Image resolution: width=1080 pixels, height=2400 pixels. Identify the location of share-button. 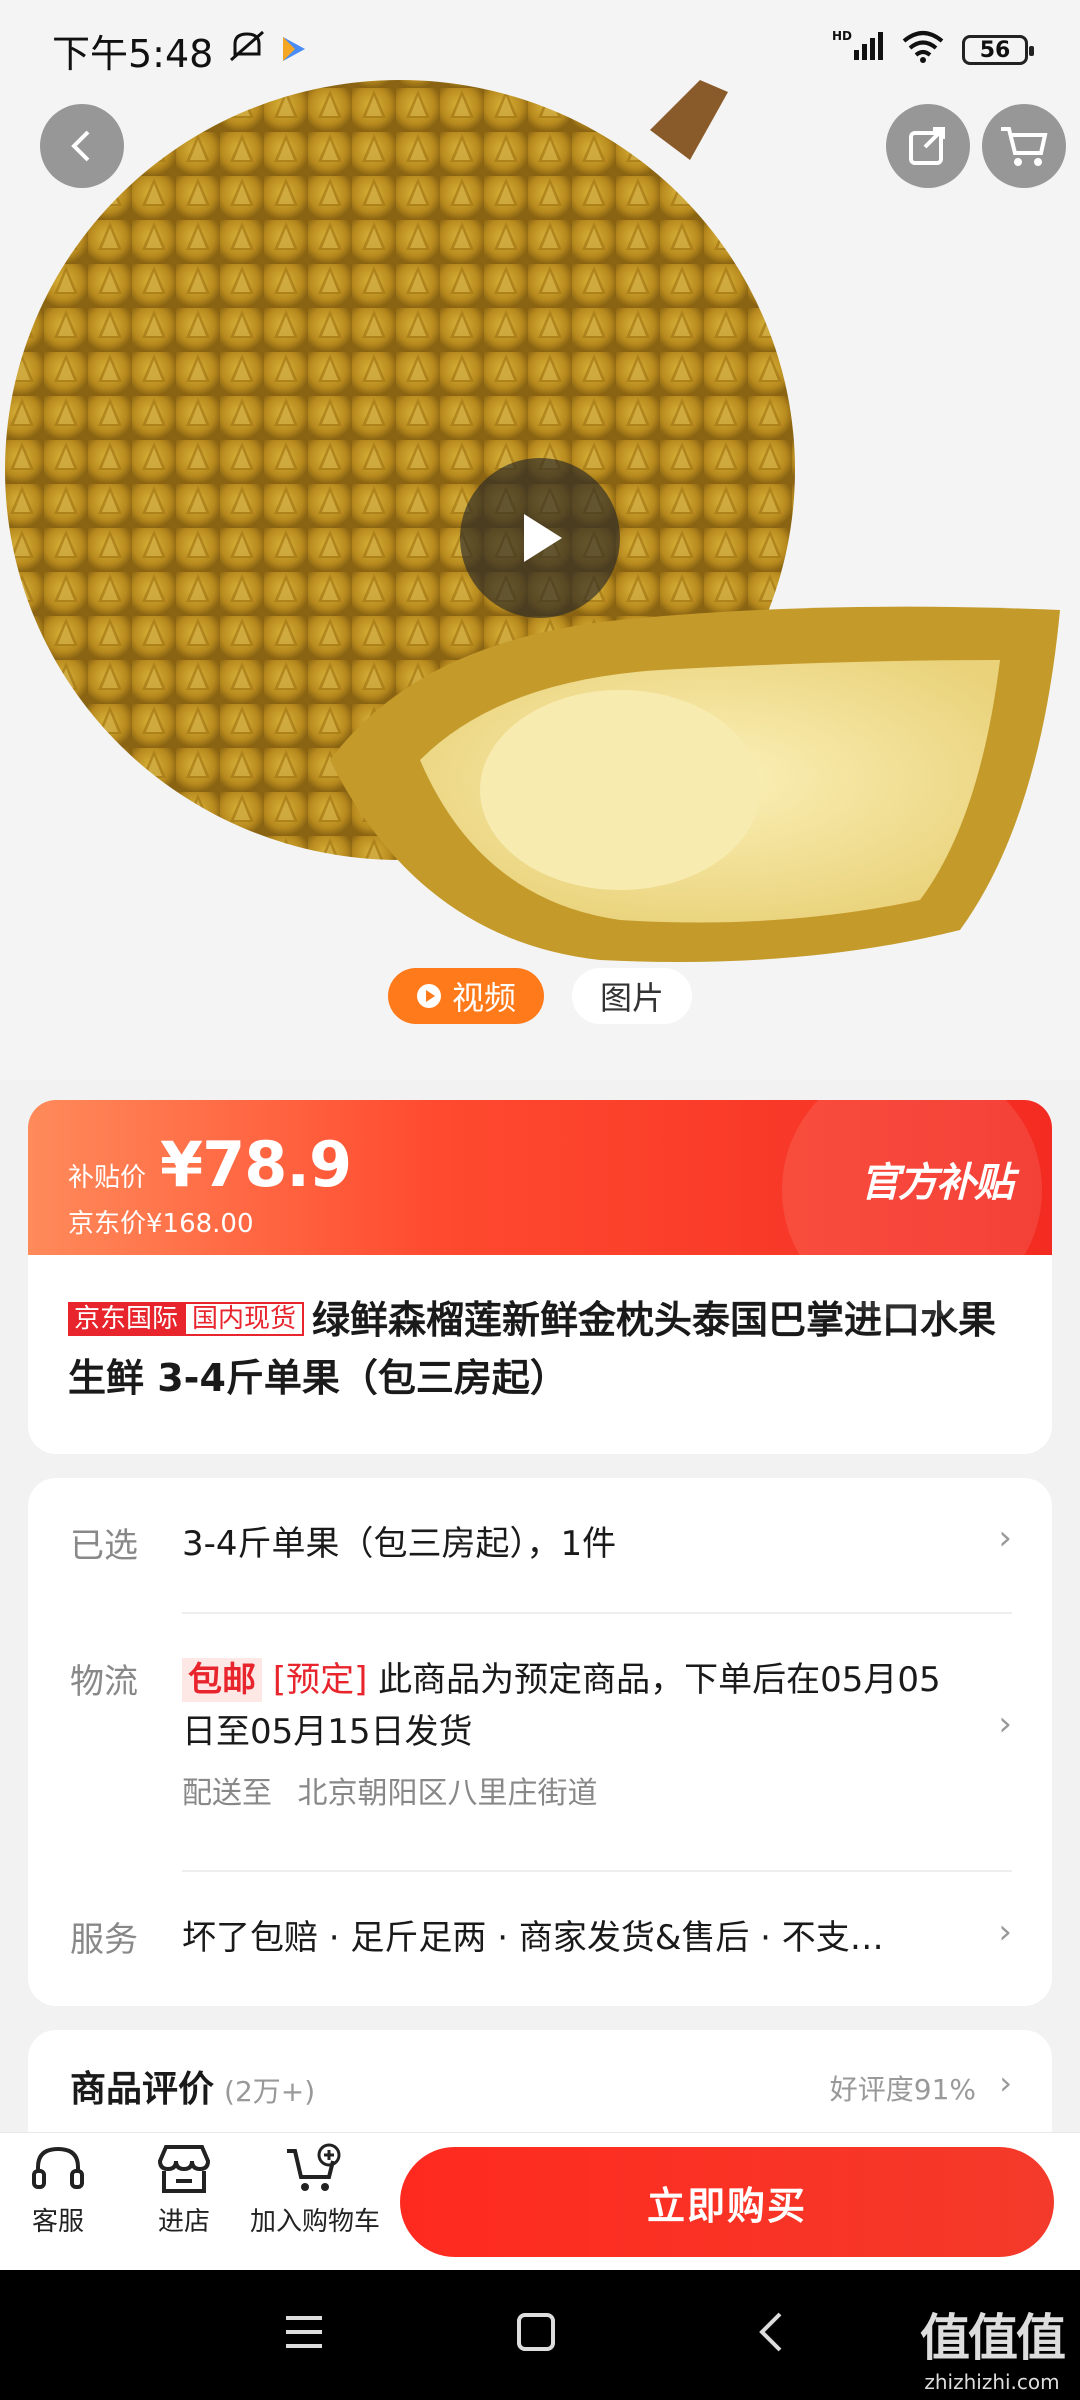
(928, 146).